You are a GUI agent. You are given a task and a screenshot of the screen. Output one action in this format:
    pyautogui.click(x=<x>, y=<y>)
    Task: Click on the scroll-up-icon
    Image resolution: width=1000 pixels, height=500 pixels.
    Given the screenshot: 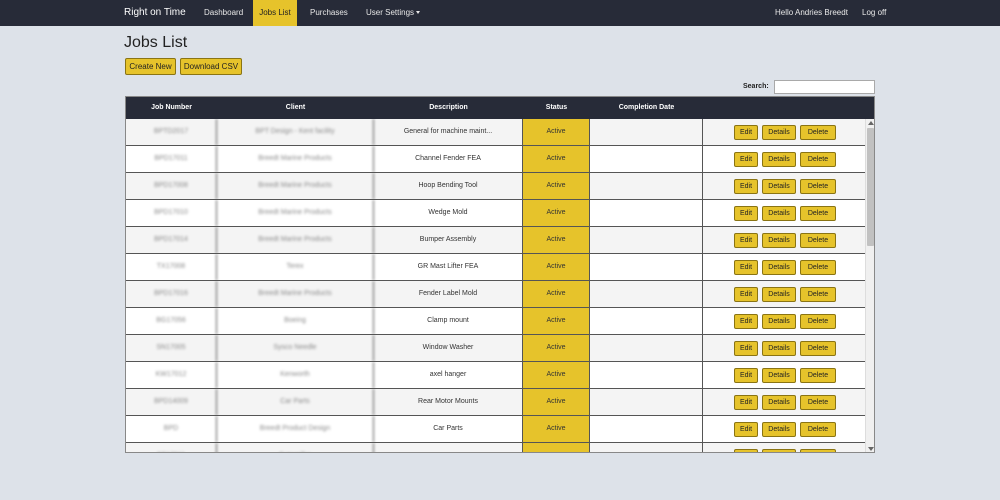 What is the action you would take?
    pyautogui.click(x=871, y=123)
    